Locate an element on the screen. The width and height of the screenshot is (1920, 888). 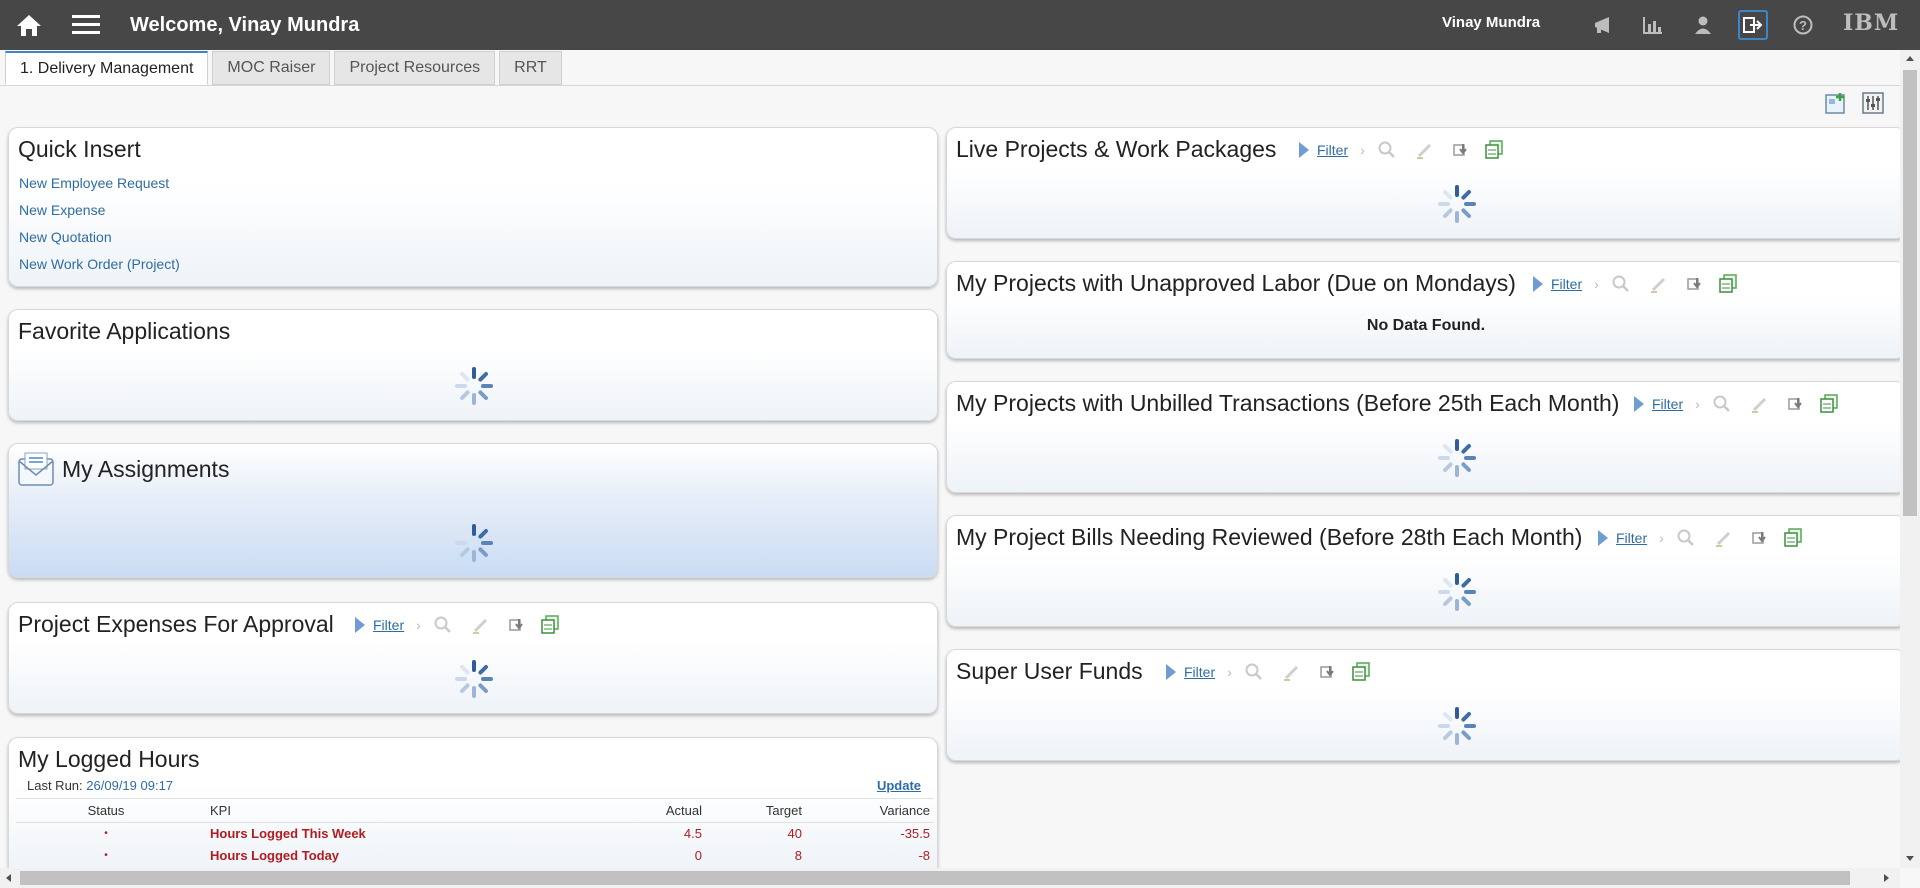
favorite-applications-panel: Favorite Applications is located at coordinates (473, 365).